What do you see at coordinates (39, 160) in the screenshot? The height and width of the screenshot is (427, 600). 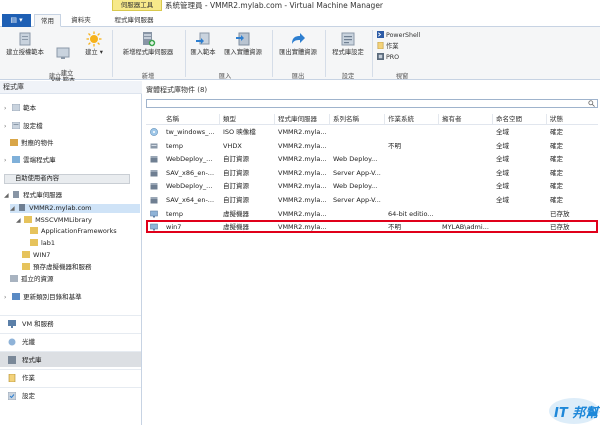 I see `tree-label: 雲端程式庫` at bounding box center [39, 160].